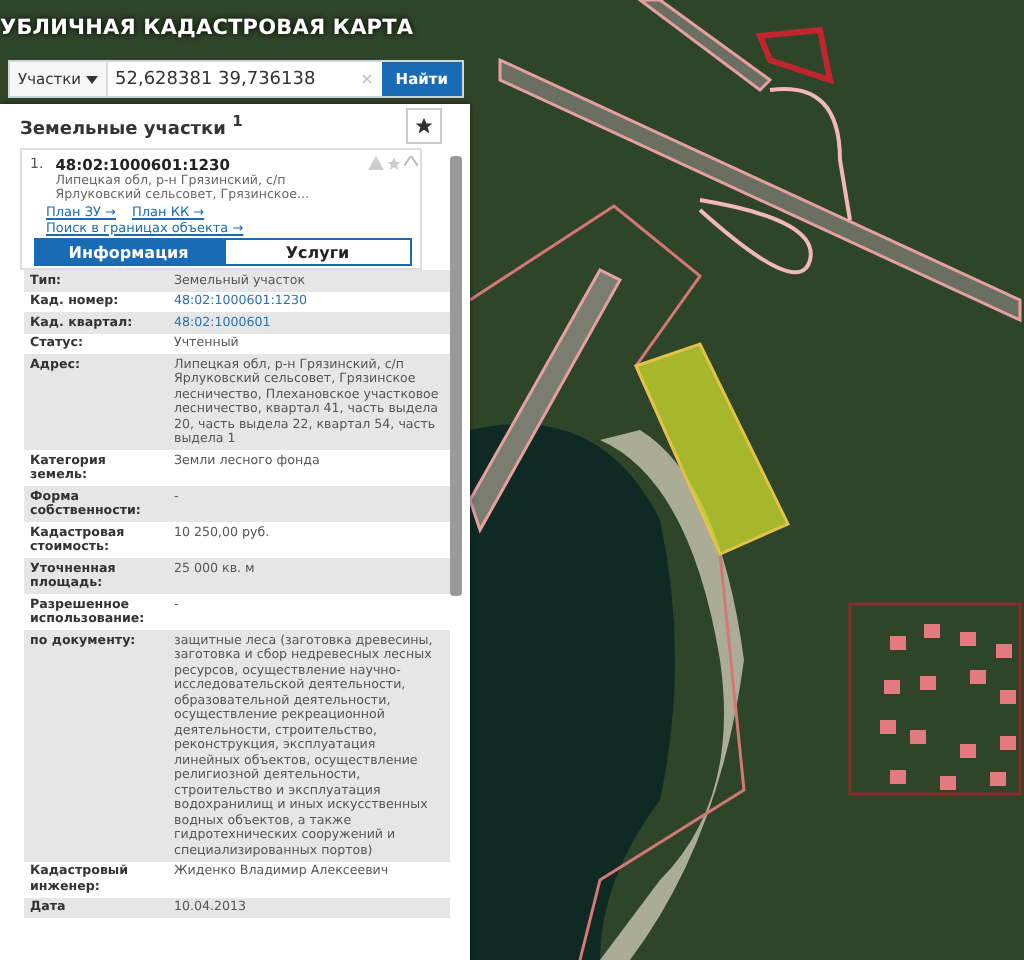 The height and width of the screenshot is (960, 1024). Describe the element at coordinates (131, 126) in the screenshot. I see `panel-title: Земельные участки $^{1}$` at that location.